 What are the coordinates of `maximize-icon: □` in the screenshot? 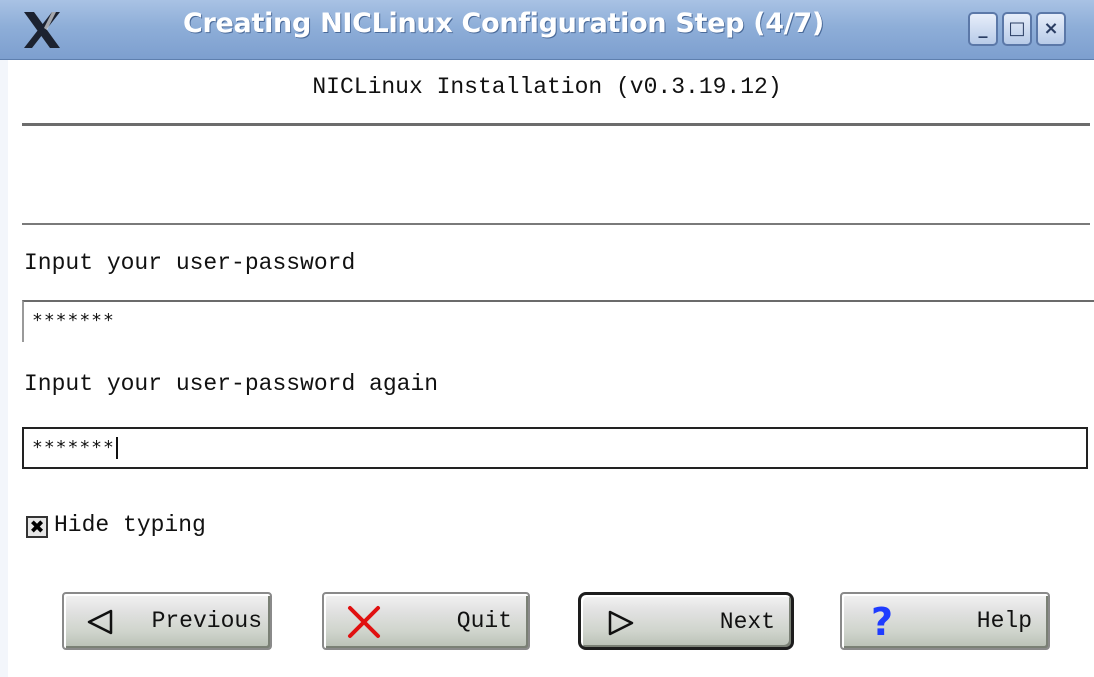 It's located at (1017, 28).